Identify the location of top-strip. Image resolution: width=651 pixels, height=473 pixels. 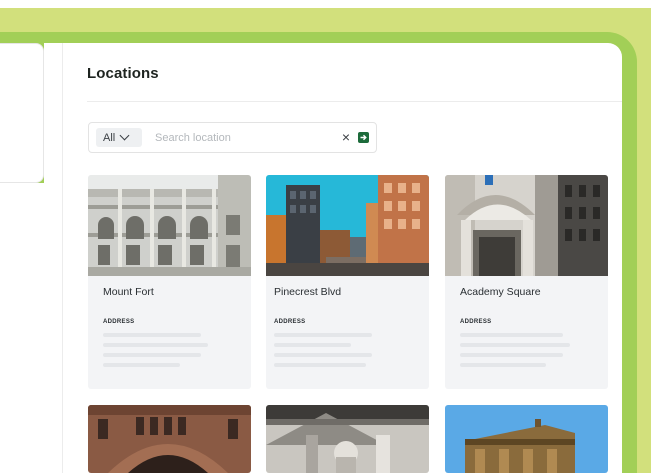
(325, 4).